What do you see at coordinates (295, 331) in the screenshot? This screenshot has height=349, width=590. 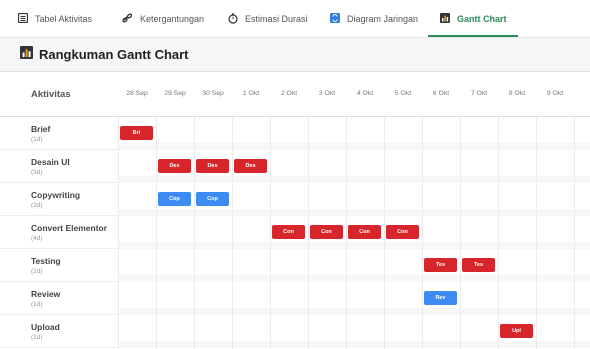 I see `gantt-row: Upload (1d) Upl` at bounding box center [295, 331].